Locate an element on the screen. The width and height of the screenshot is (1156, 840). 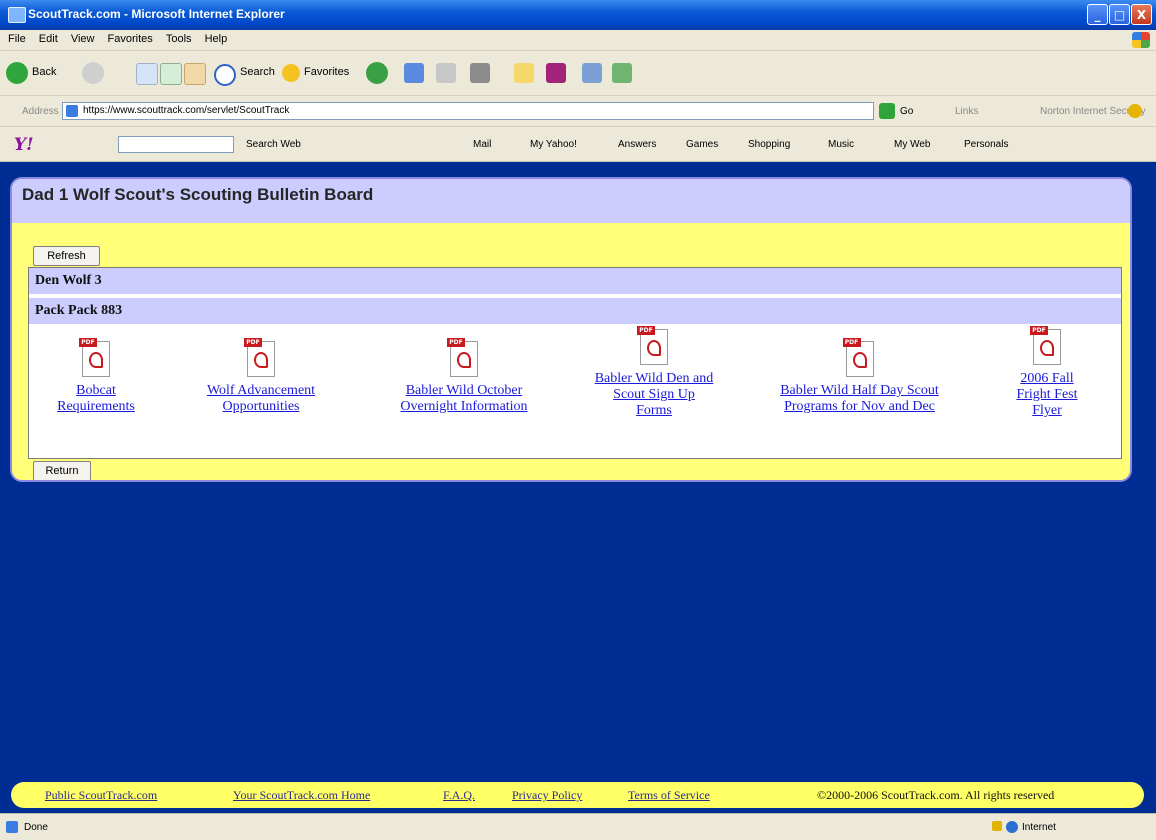
print-icon is located at coordinates (446, 73).